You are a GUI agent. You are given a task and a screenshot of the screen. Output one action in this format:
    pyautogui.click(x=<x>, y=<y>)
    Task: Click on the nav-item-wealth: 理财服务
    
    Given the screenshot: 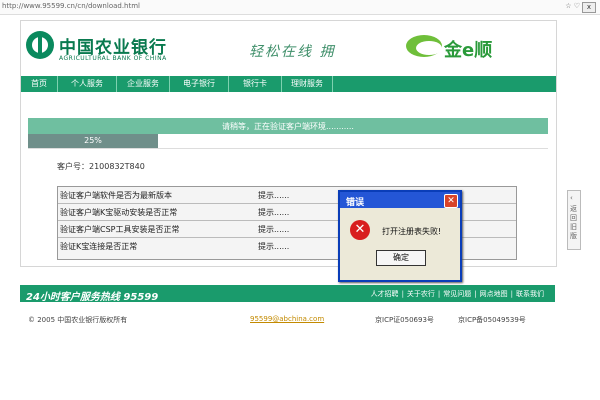 What is the action you would take?
    pyautogui.click(x=307, y=84)
    